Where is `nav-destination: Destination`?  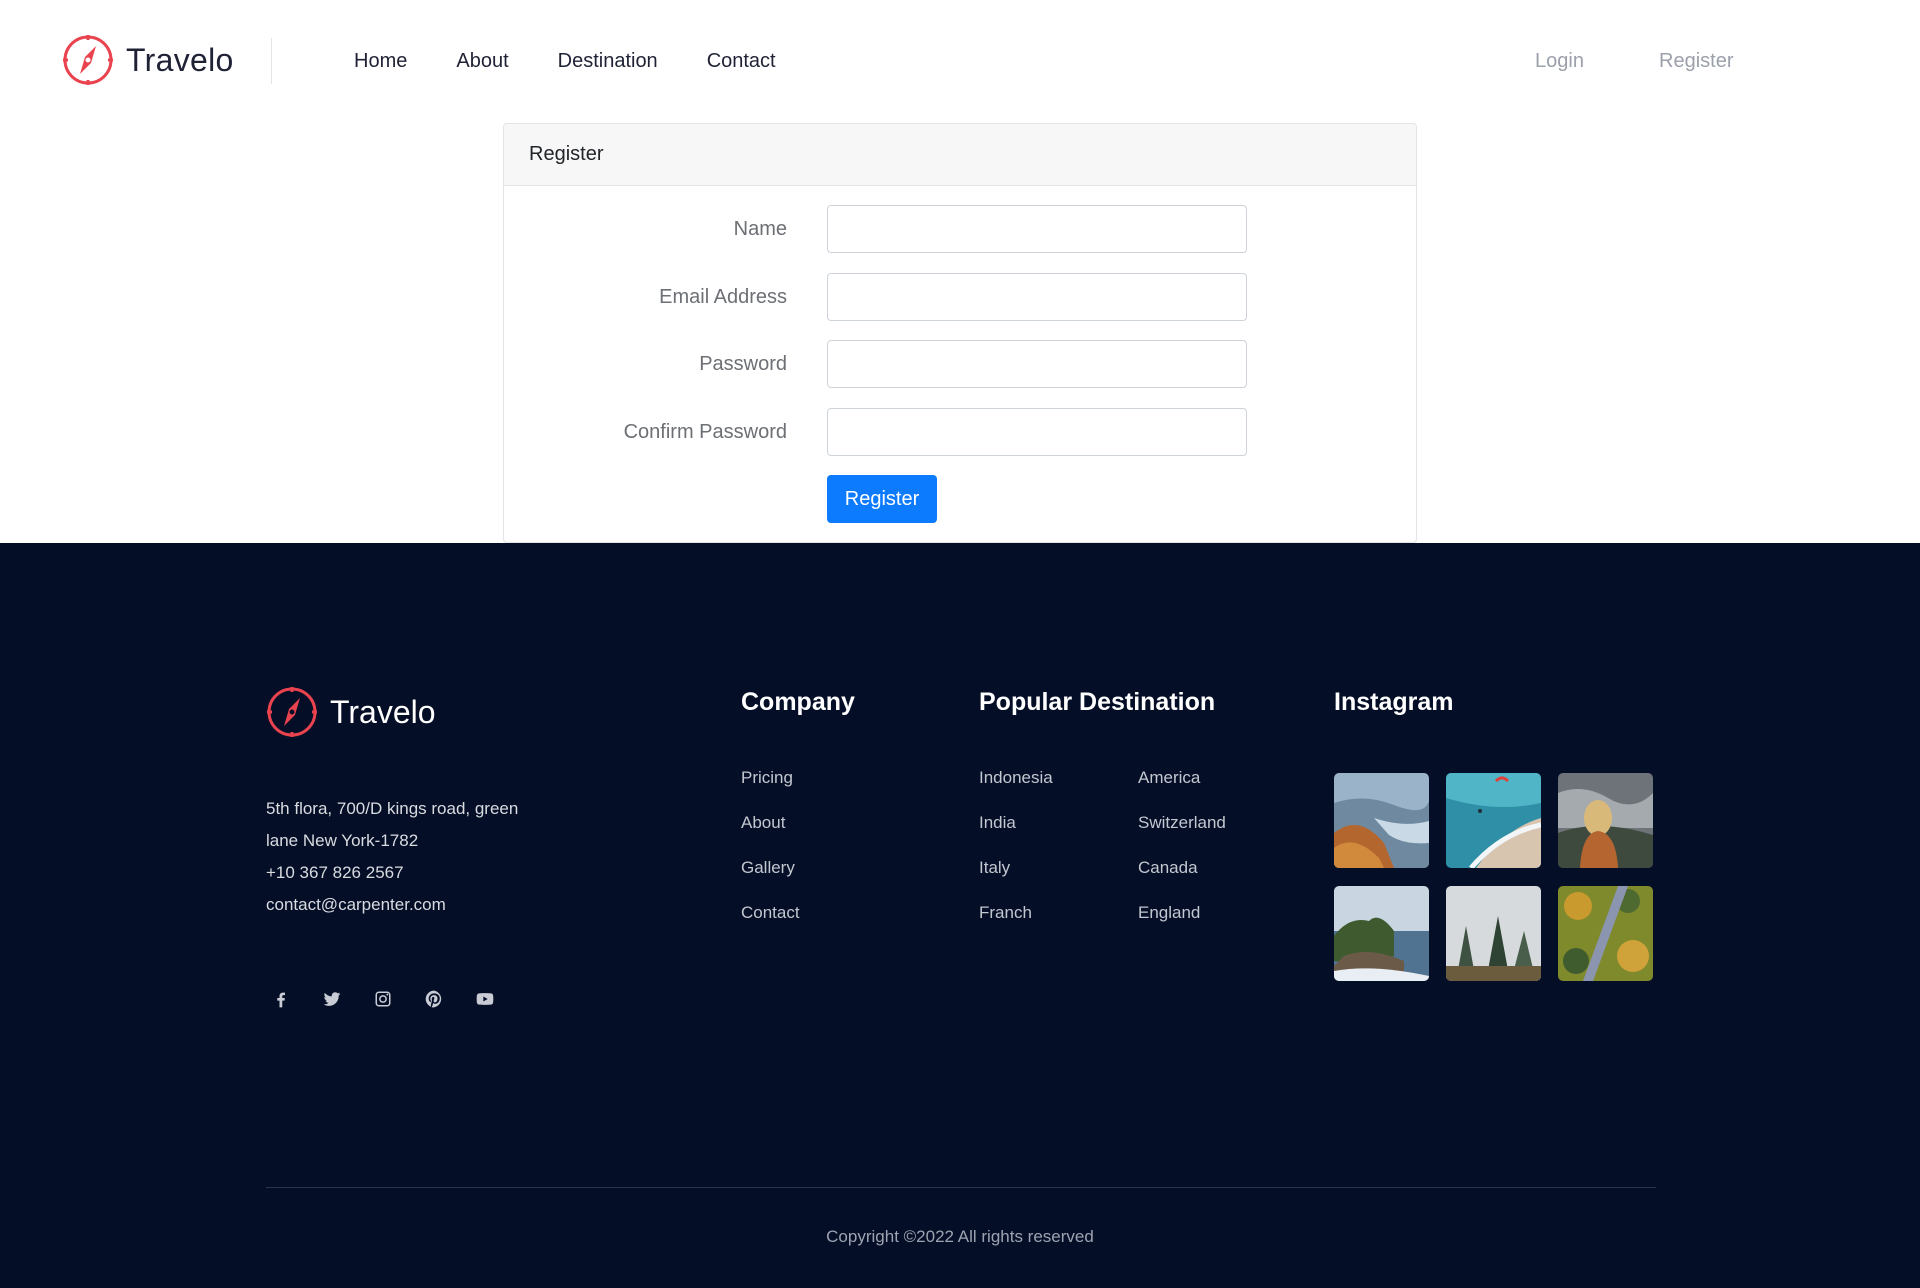 nav-destination: Destination is located at coordinates (608, 61).